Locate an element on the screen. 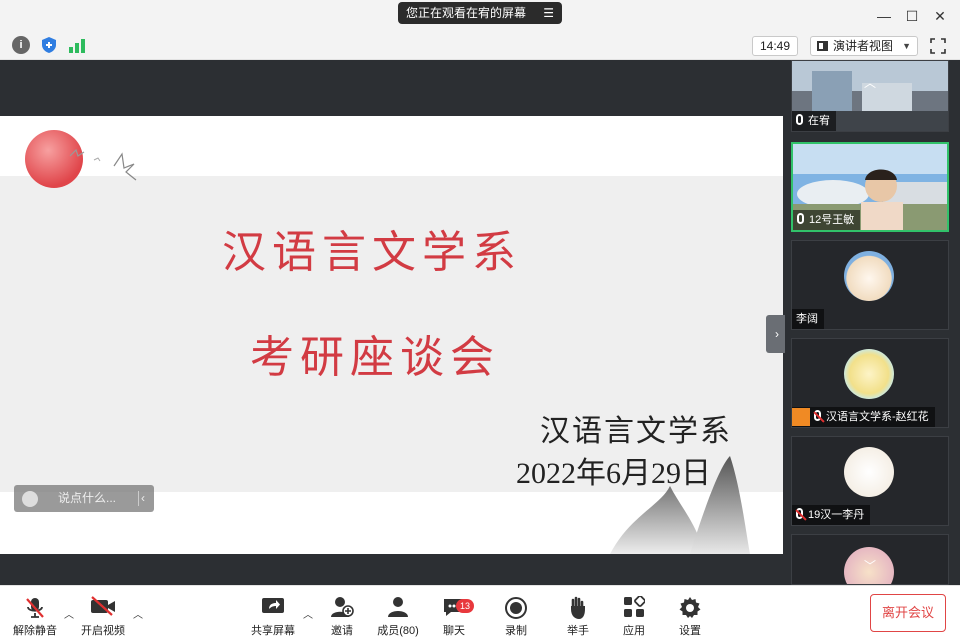 This screenshot has width=960, height=640. participants-panel: ︿ 在宥 12号王敏 李阔 汉语言文学系-赵红花 19汉一李丹 ﹀ is located at coordinates (872, 322).